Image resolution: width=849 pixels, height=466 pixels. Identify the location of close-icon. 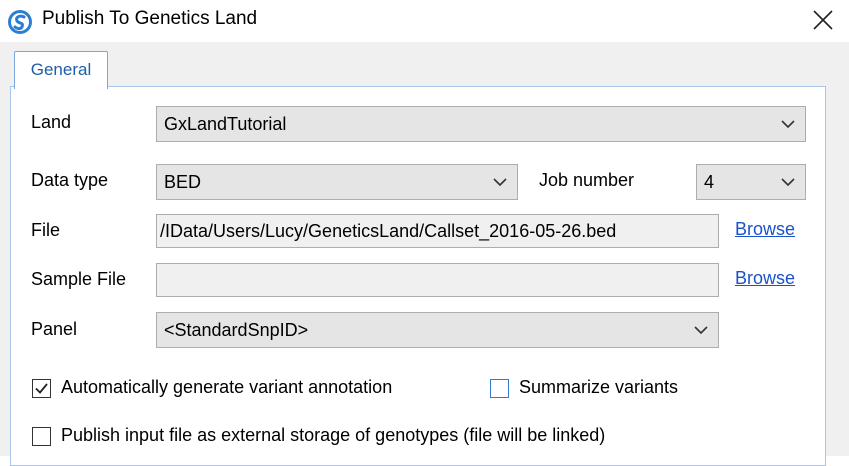
(823, 20).